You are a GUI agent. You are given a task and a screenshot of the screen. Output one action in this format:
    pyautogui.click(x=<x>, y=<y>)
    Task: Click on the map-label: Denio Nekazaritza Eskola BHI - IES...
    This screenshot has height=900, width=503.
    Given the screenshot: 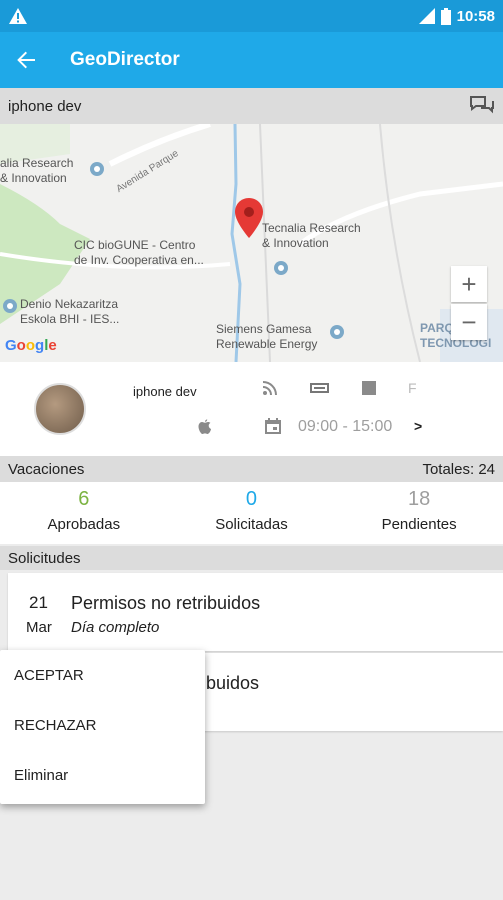 What is the action you would take?
    pyautogui.click(x=70, y=311)
    